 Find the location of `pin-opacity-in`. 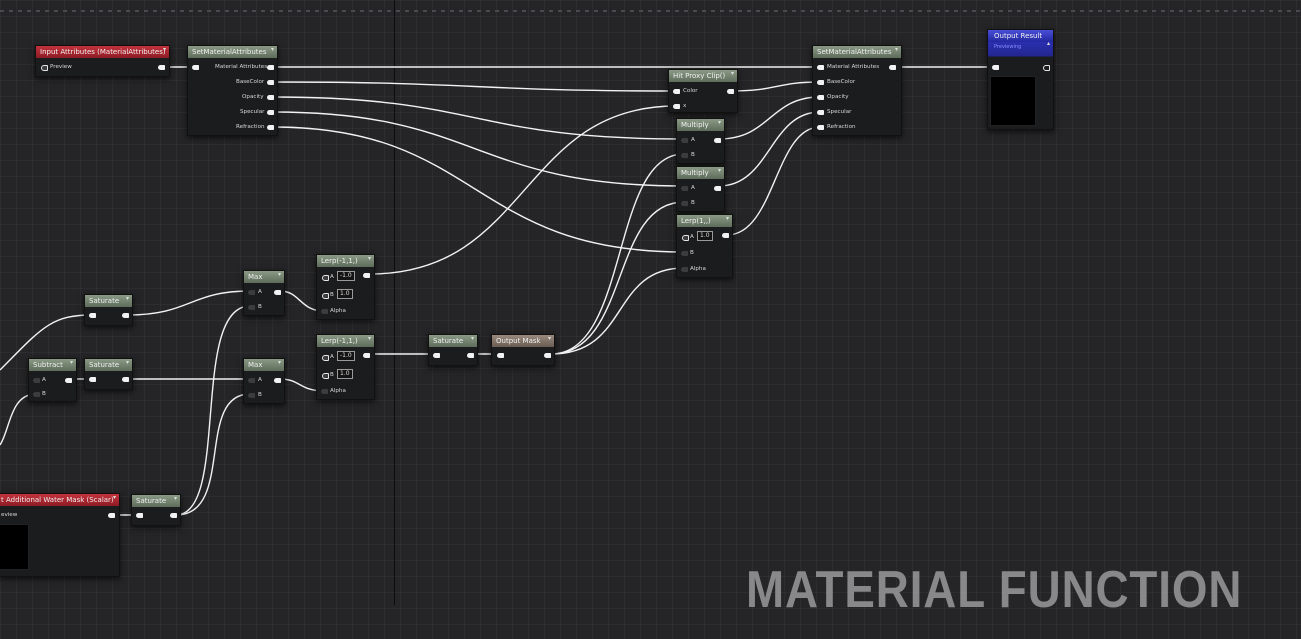

pin-opacity-in is located at coordinates (820, 97).